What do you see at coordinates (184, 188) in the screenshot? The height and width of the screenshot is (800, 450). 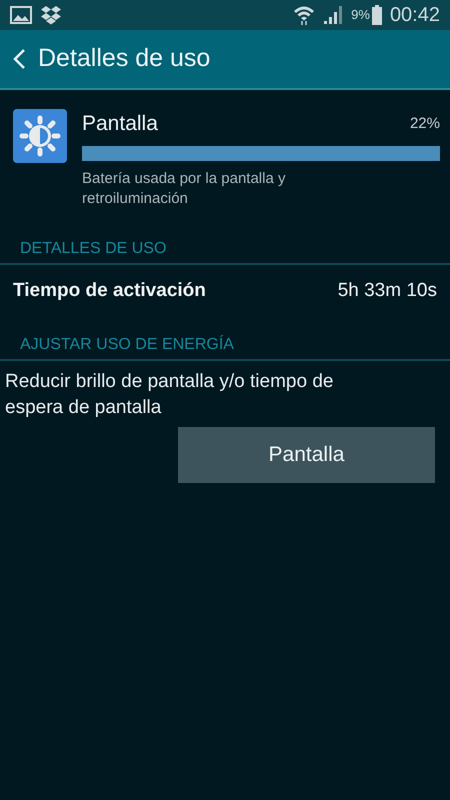 I see `usage-description: Batería usada por la pantalla y retroiluminación` at bounding box center [184, 188].